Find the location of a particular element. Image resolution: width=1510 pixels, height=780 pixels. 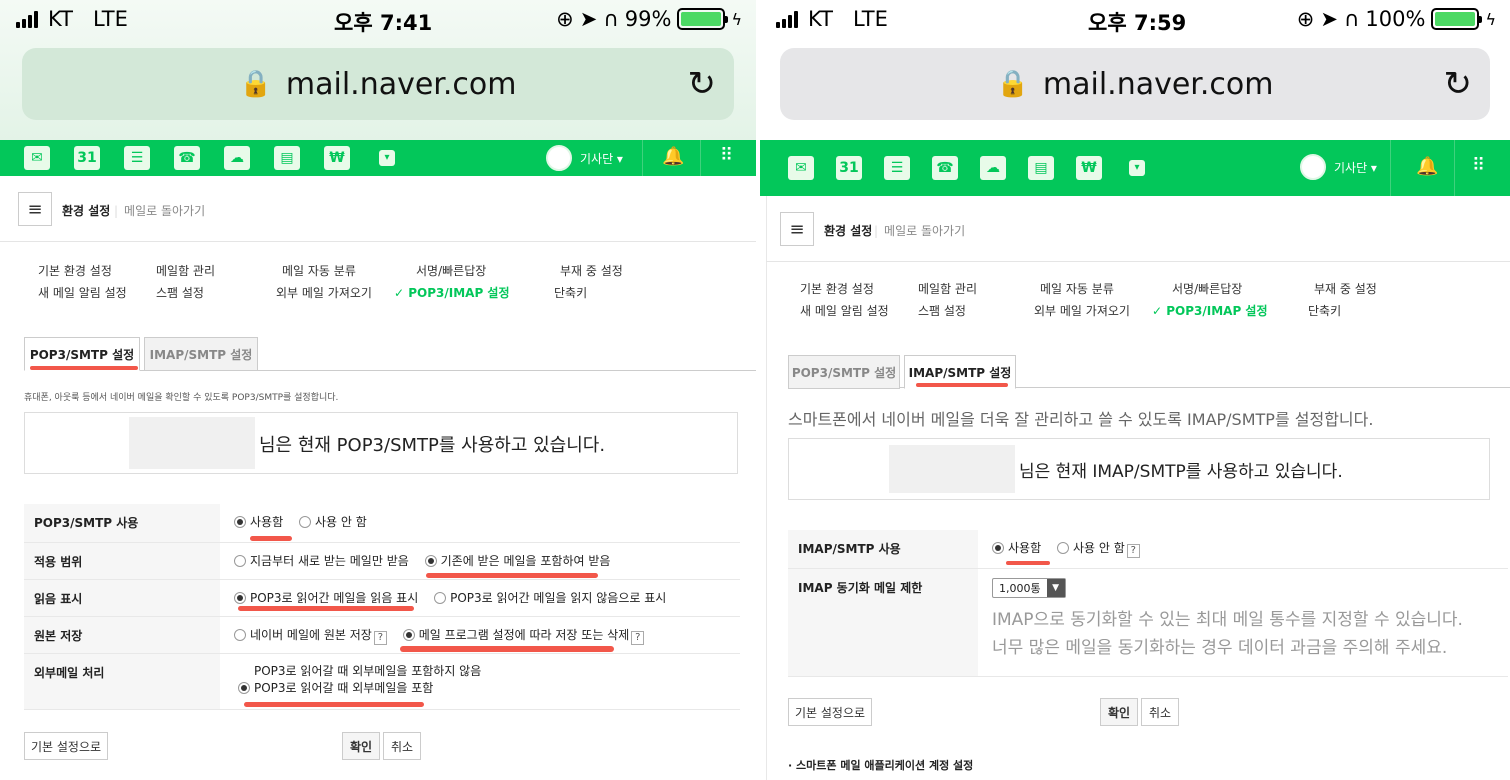

smartphone-setup-heading: · 스마트폰 메일 애플리케이션 계정 설정 is located at coordinates (881, 765).